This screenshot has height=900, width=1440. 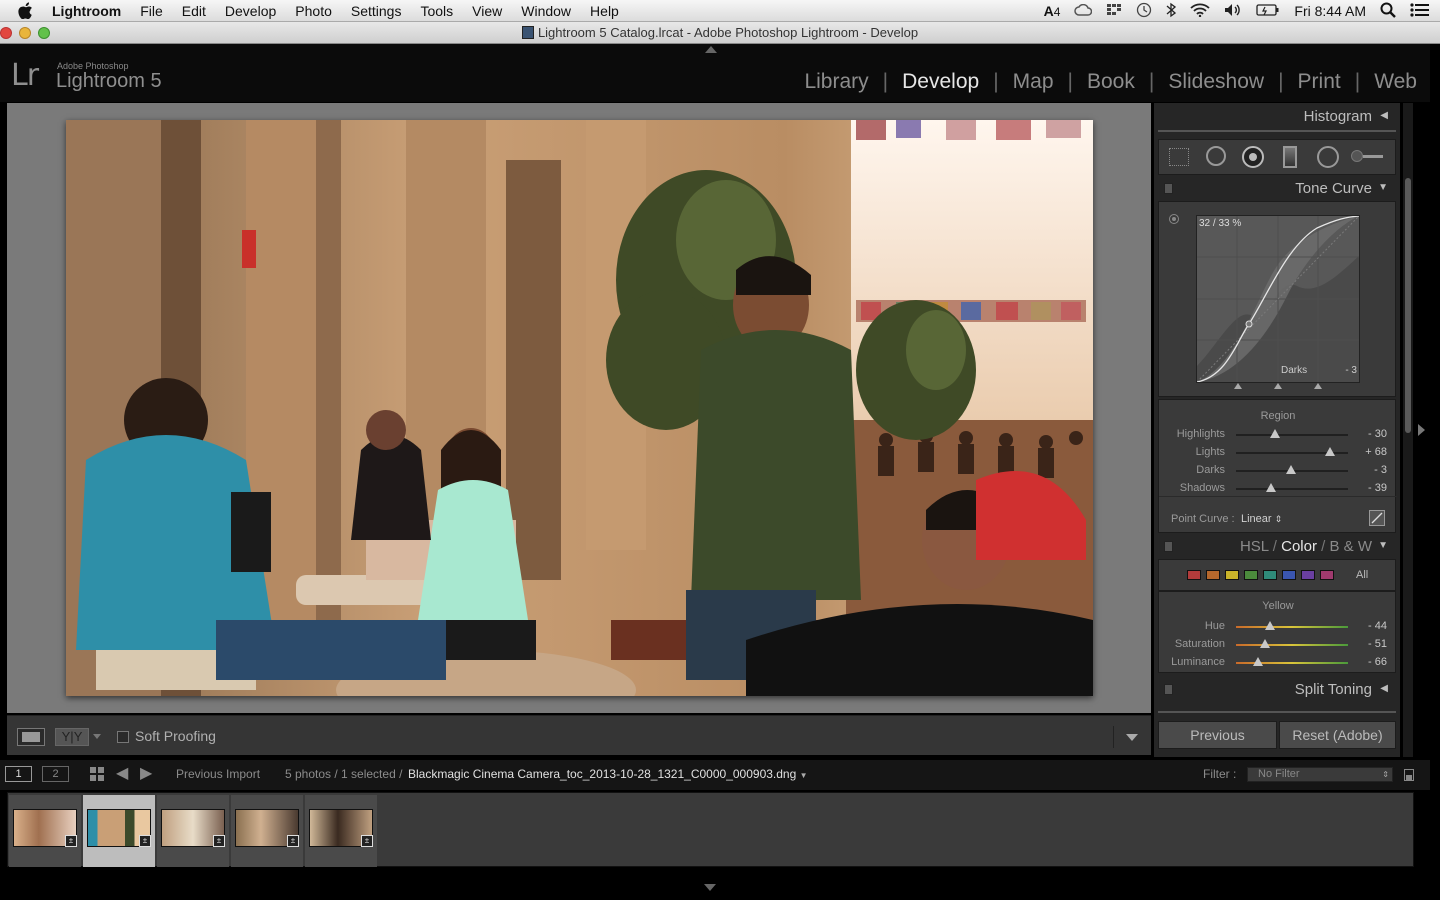 I want to click on module-print: Print, so click(x=1319, y=82).